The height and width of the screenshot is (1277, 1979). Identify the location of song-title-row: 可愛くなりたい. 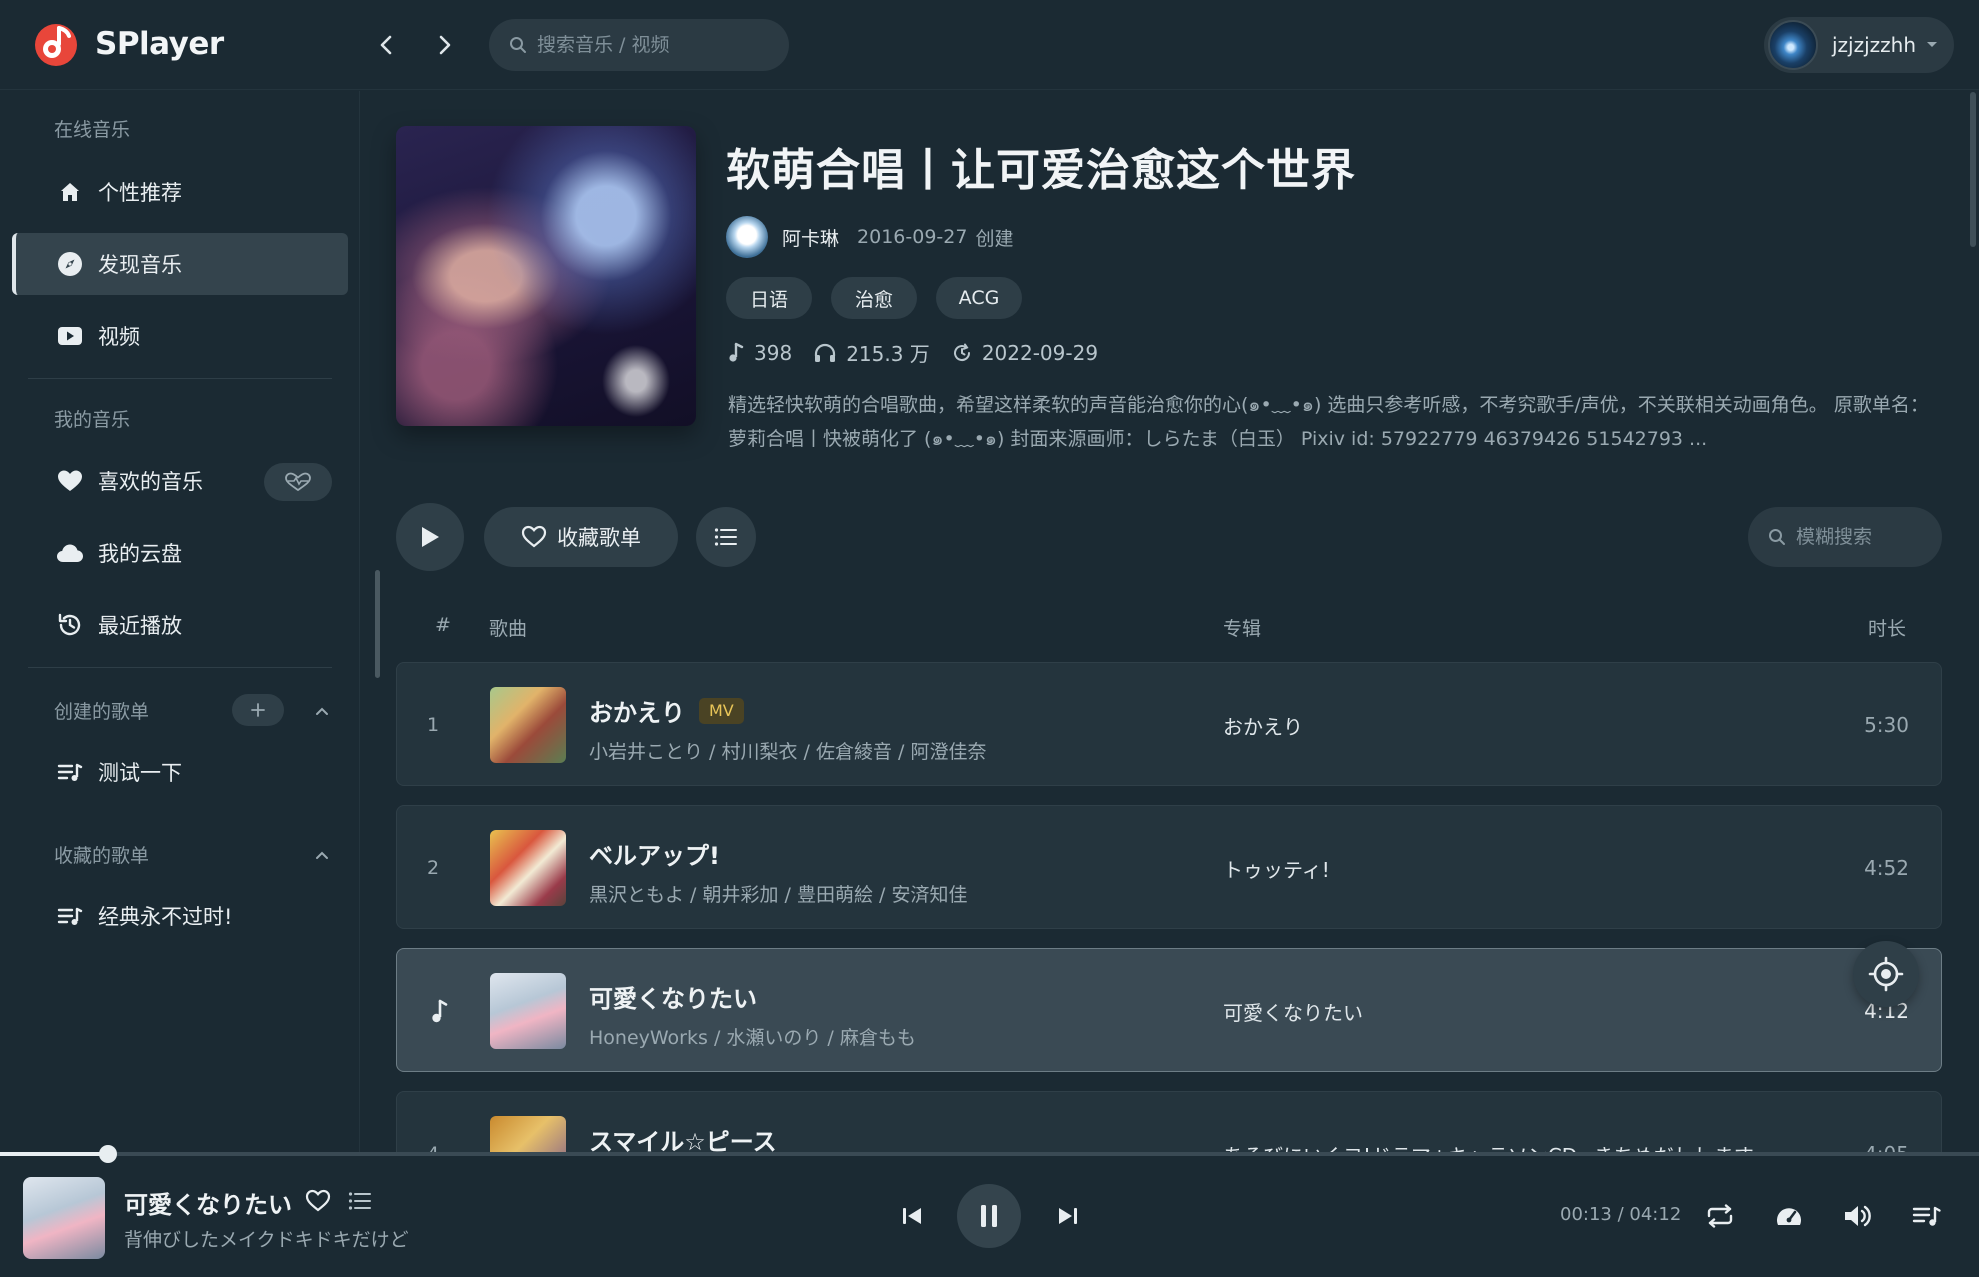
(673, 996).